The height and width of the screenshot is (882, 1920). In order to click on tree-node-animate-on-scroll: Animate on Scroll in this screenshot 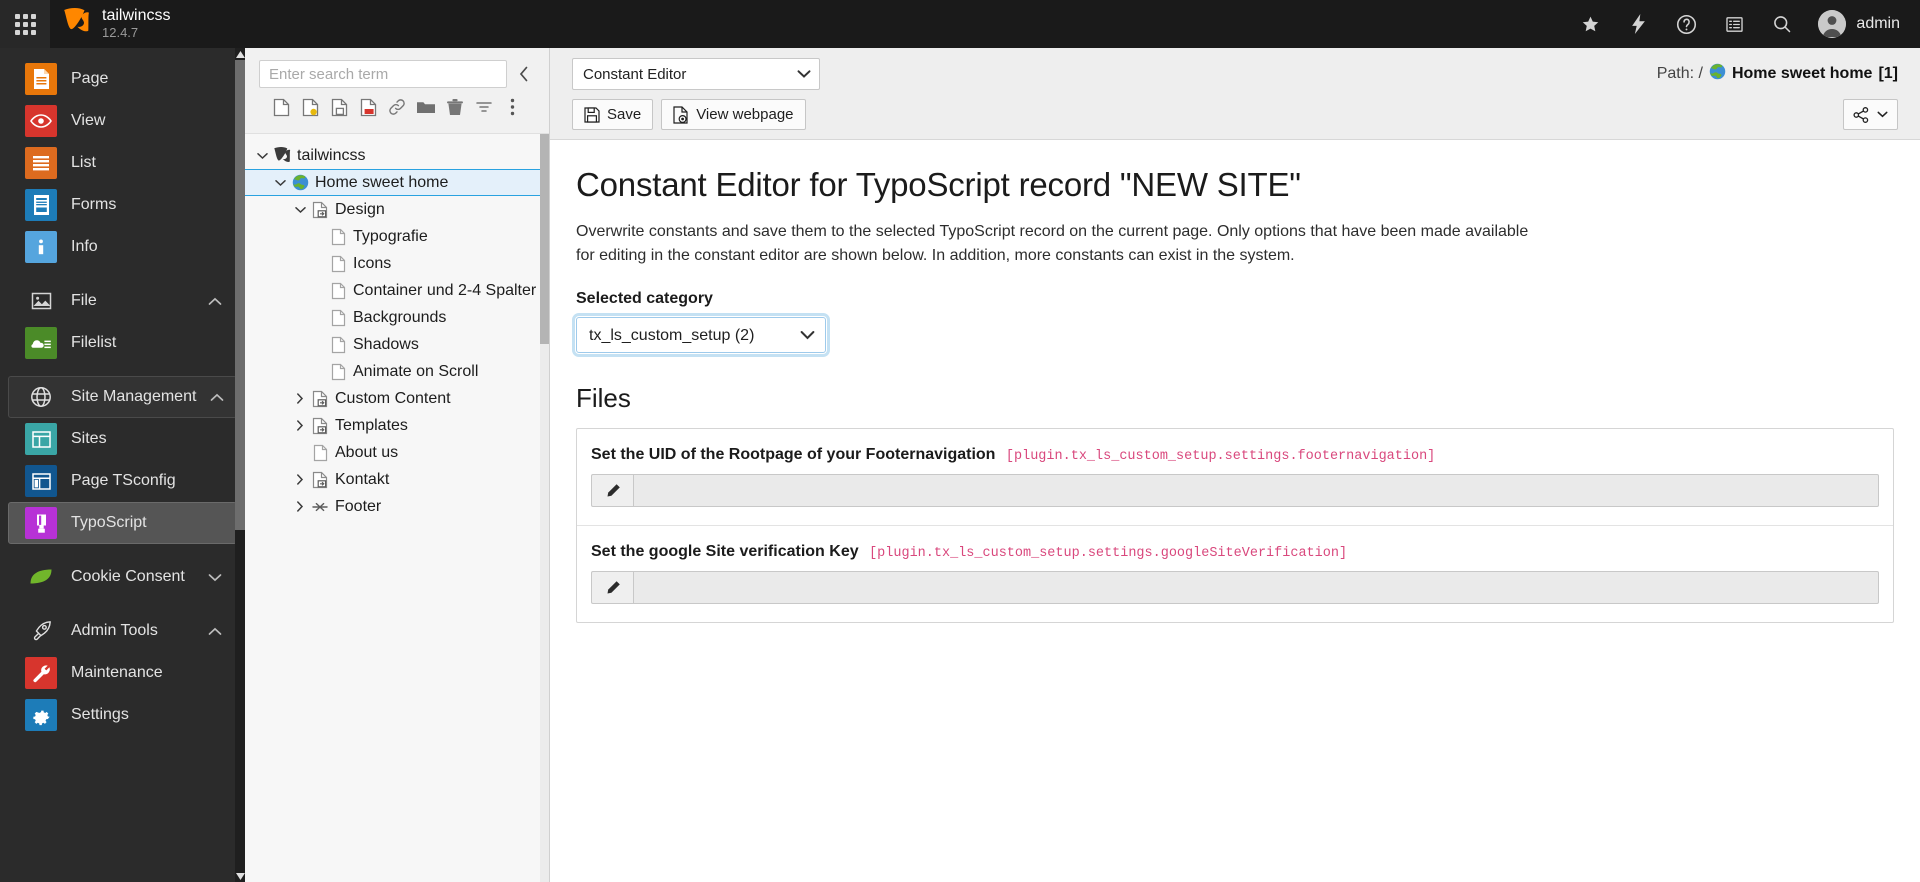, I will do `click(397, 371)`.